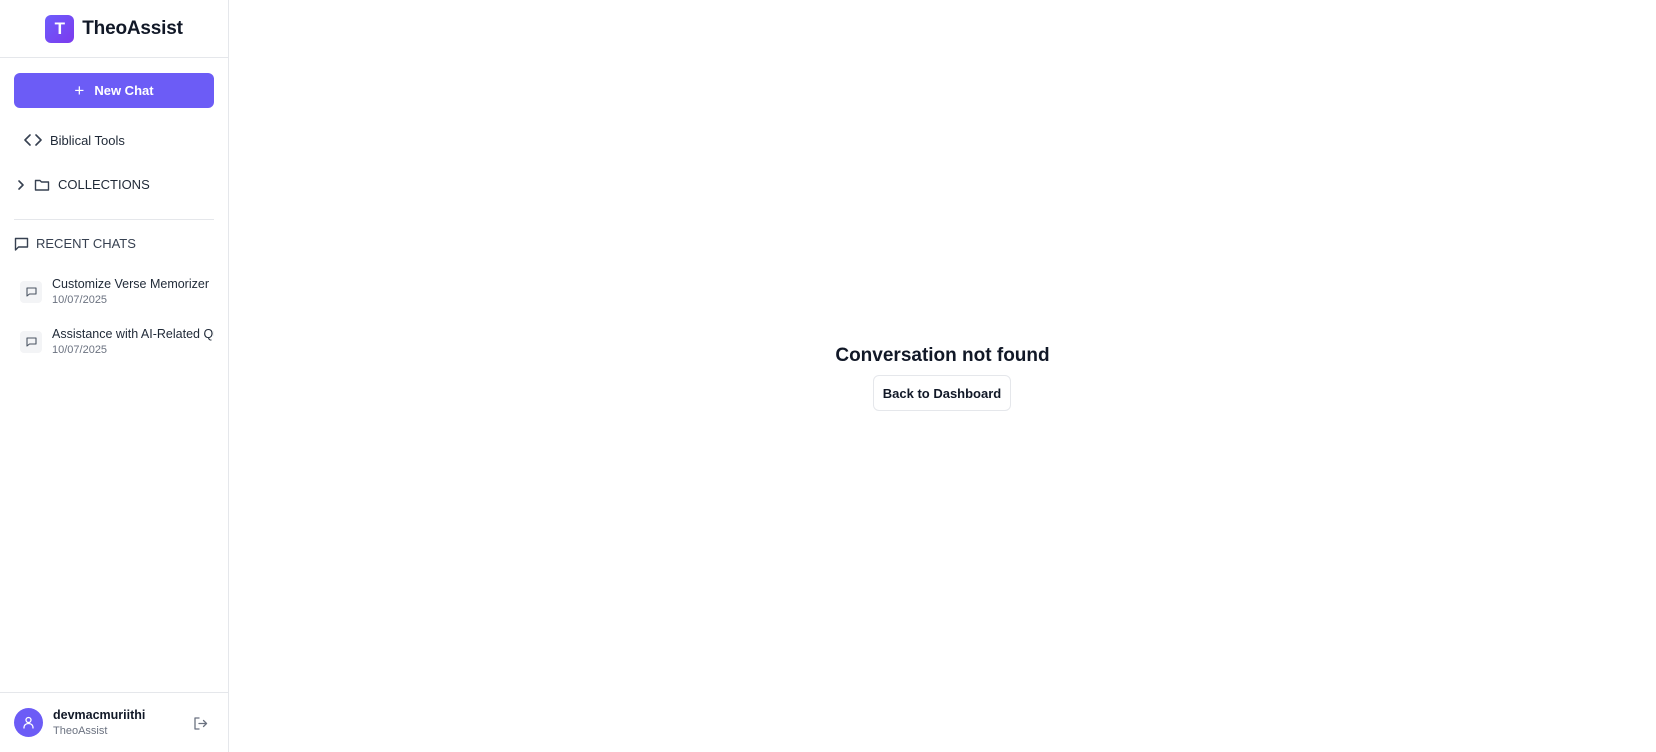  I want to click on sidebar-item-label: Biblical Tools, so click(87, 140).